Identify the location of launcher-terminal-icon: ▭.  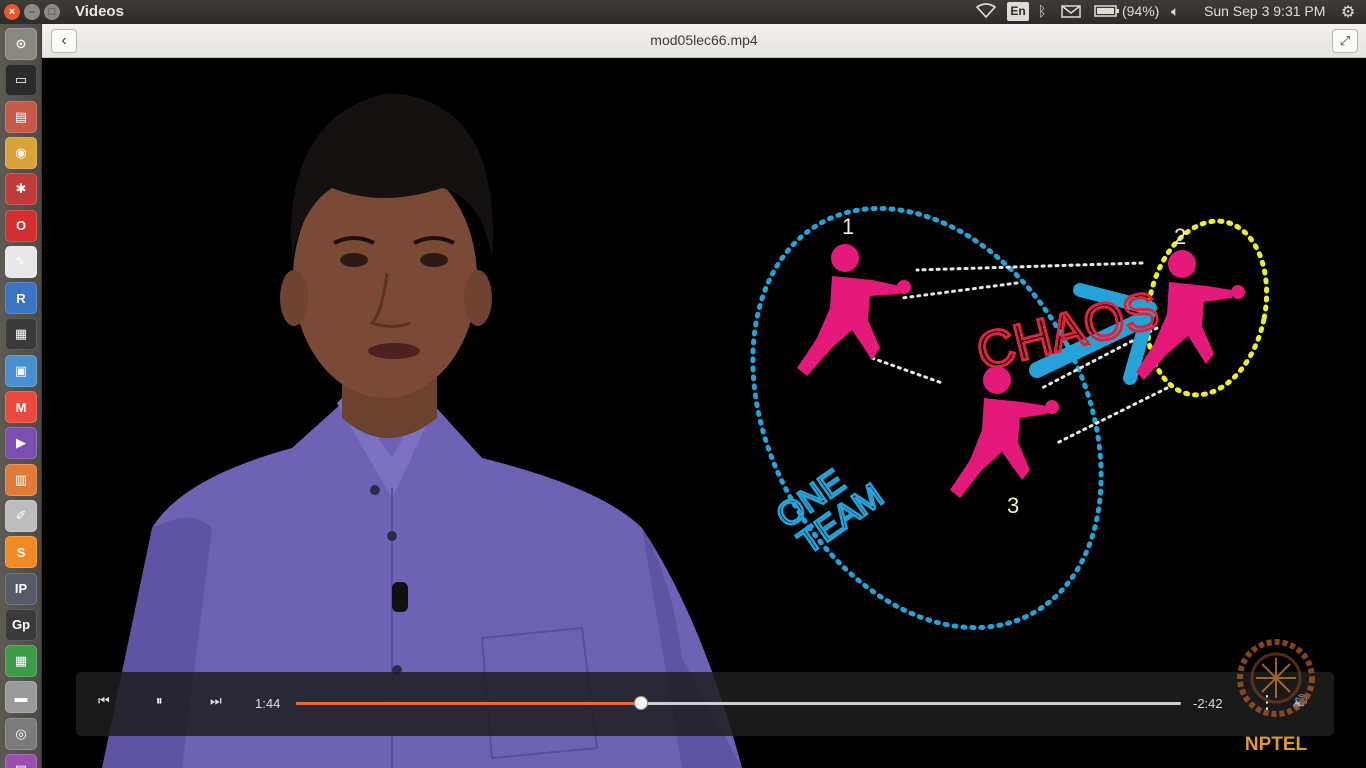
(21, 80).